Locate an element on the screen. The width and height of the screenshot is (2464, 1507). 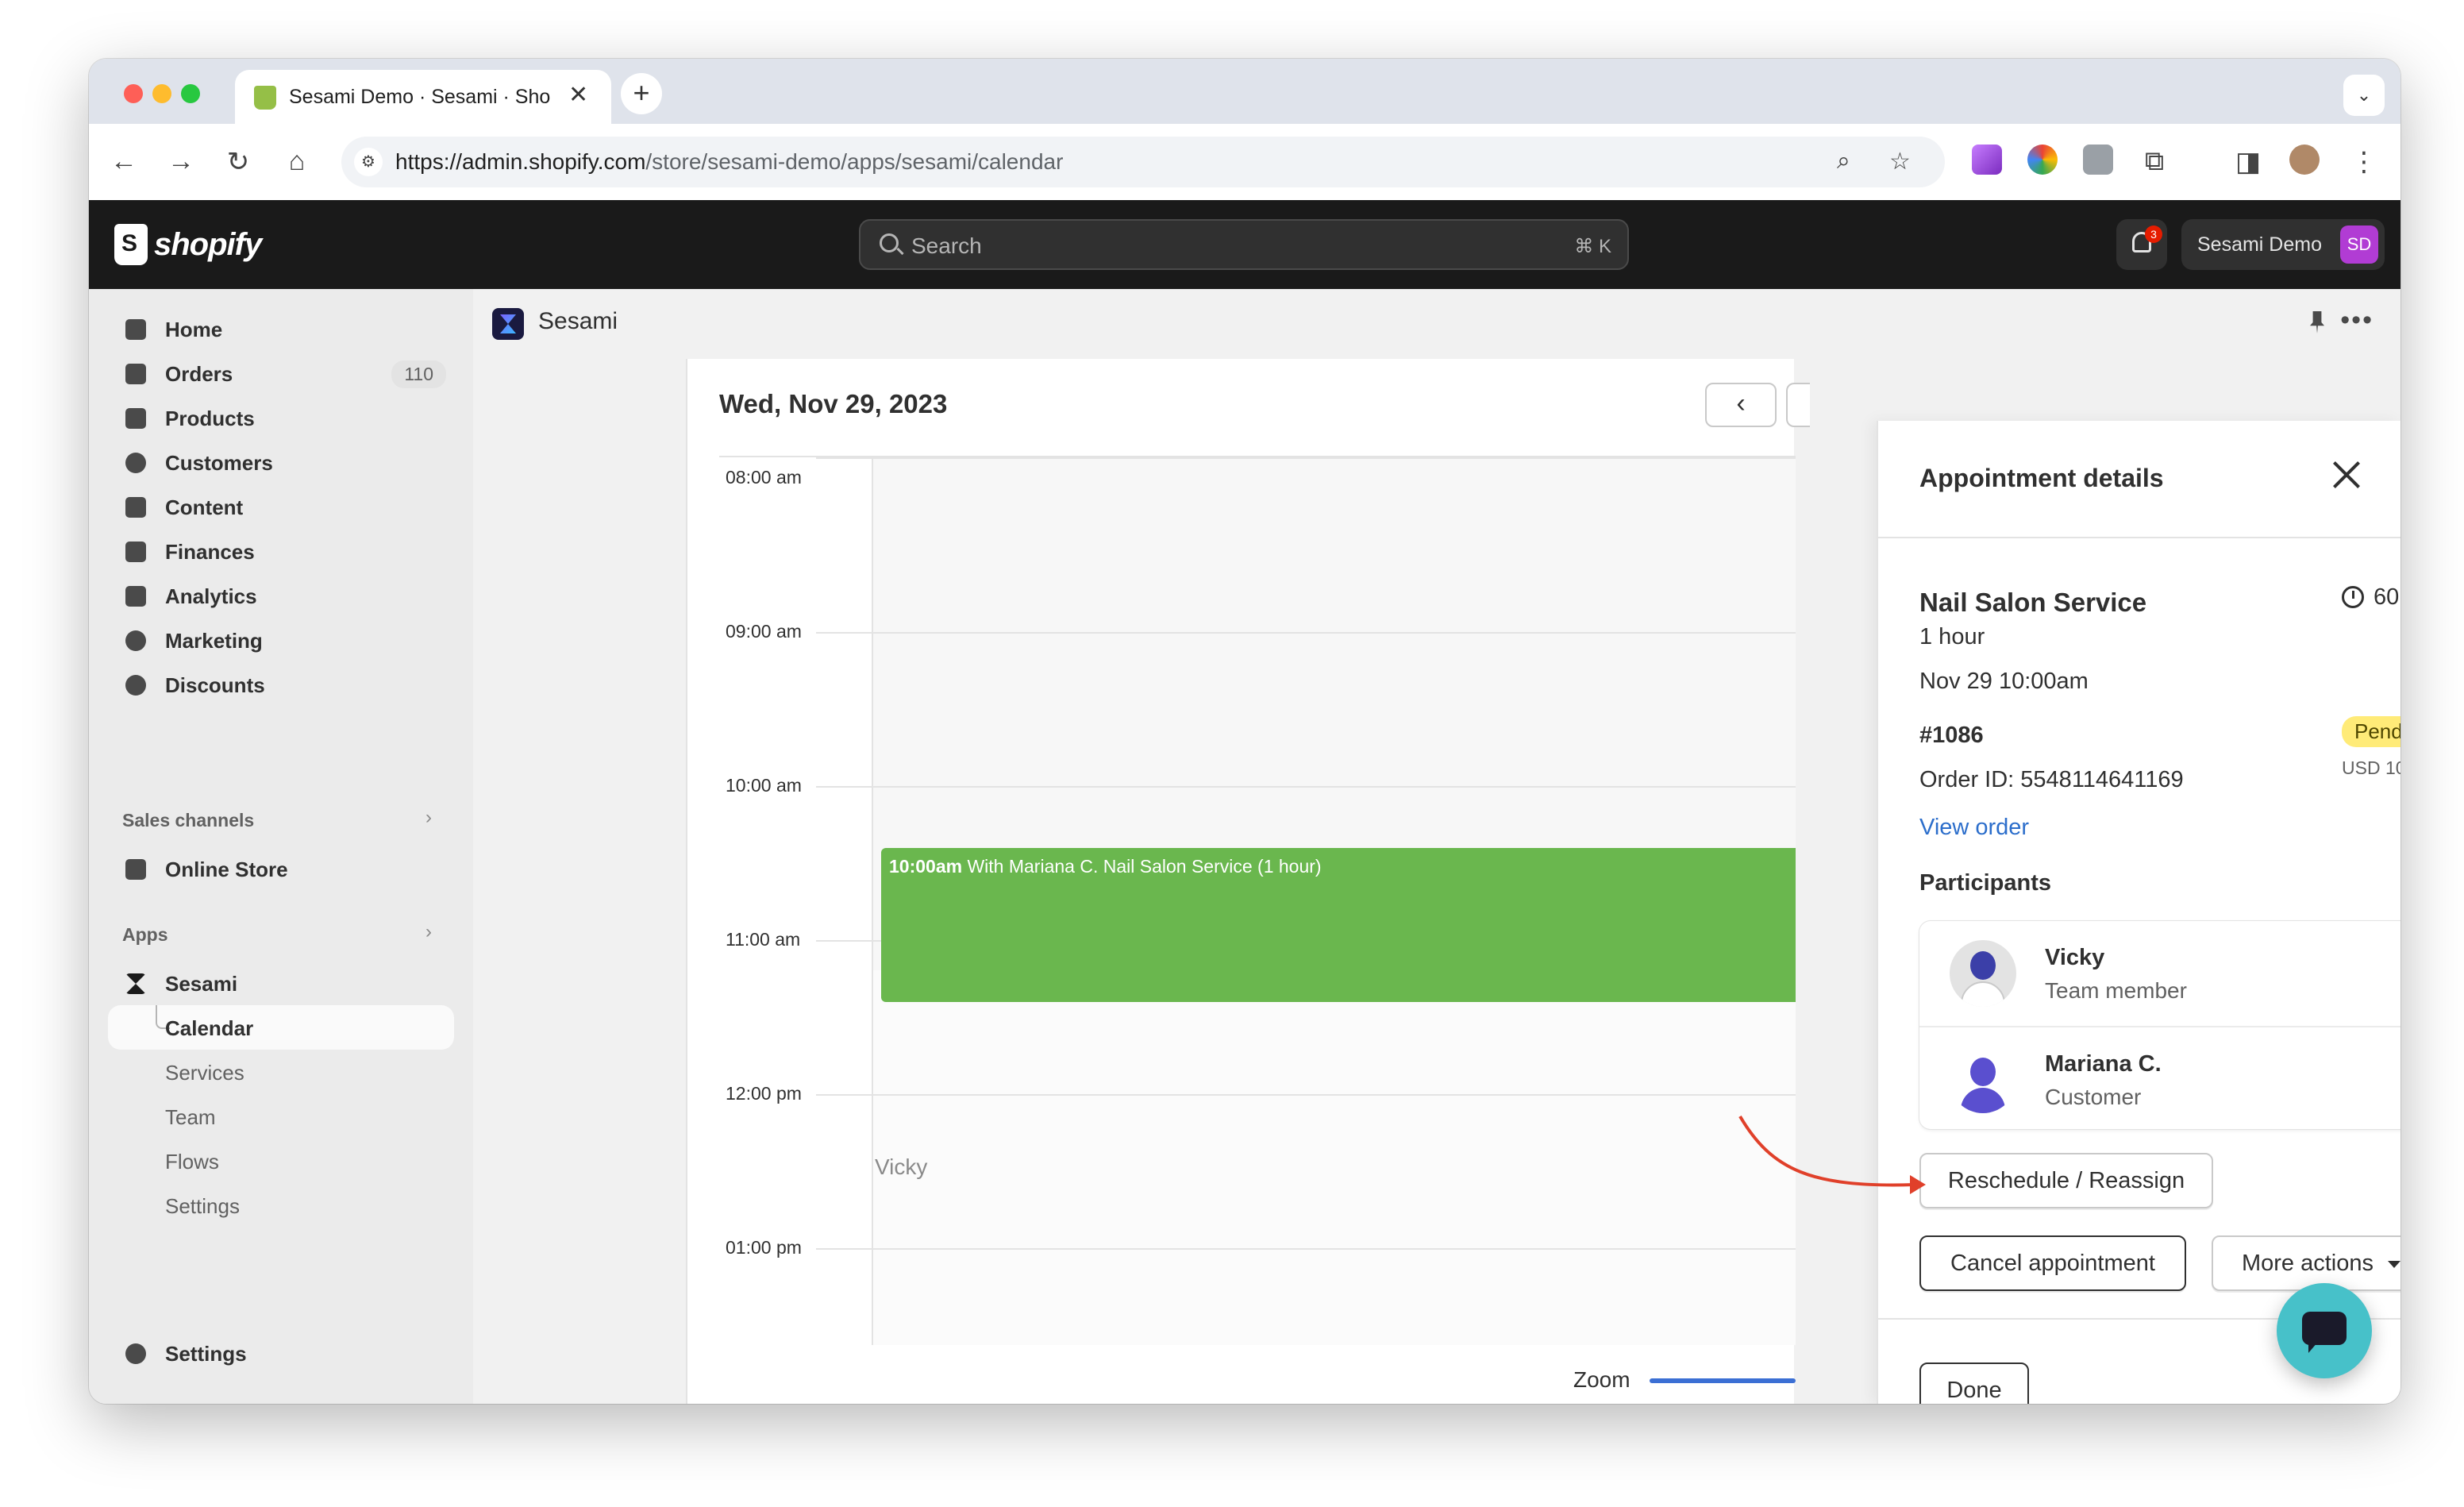
notification-badge: 3 is located at coordinates (2153, 234).